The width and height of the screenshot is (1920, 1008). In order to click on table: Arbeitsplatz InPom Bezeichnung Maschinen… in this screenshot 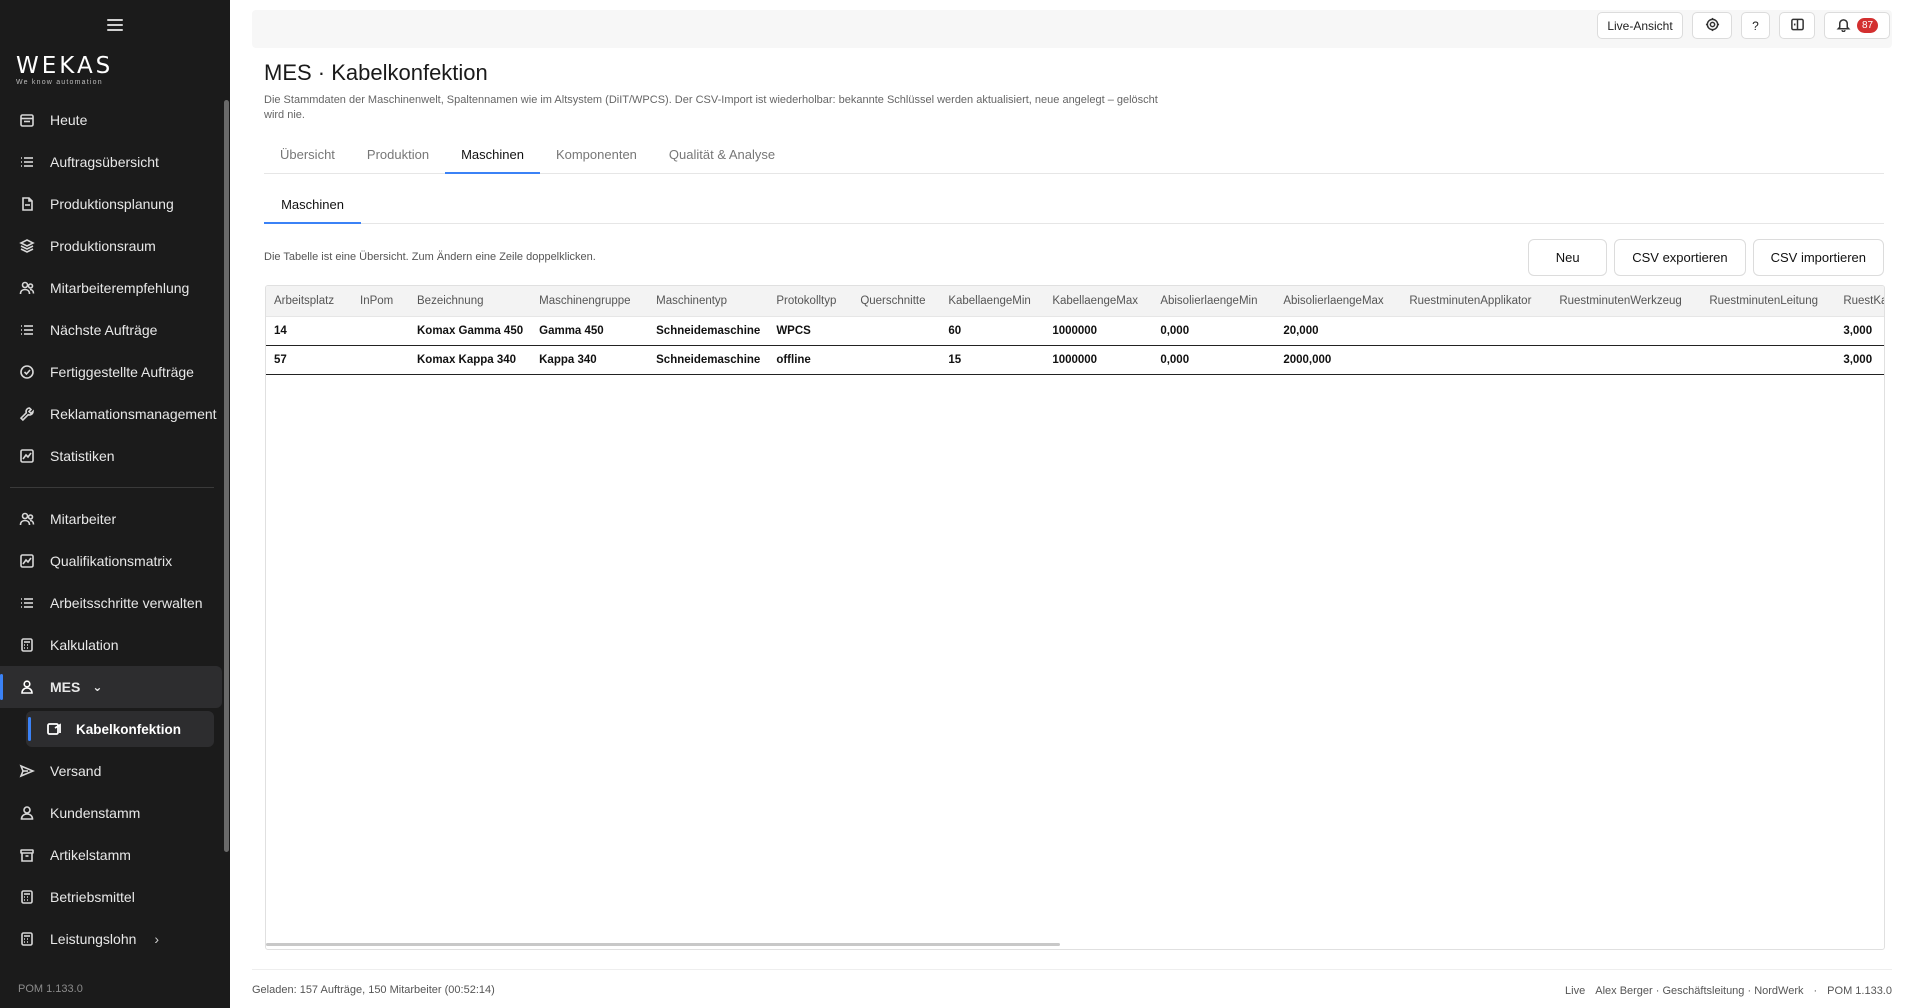, I will do `click(1075, 330)`.